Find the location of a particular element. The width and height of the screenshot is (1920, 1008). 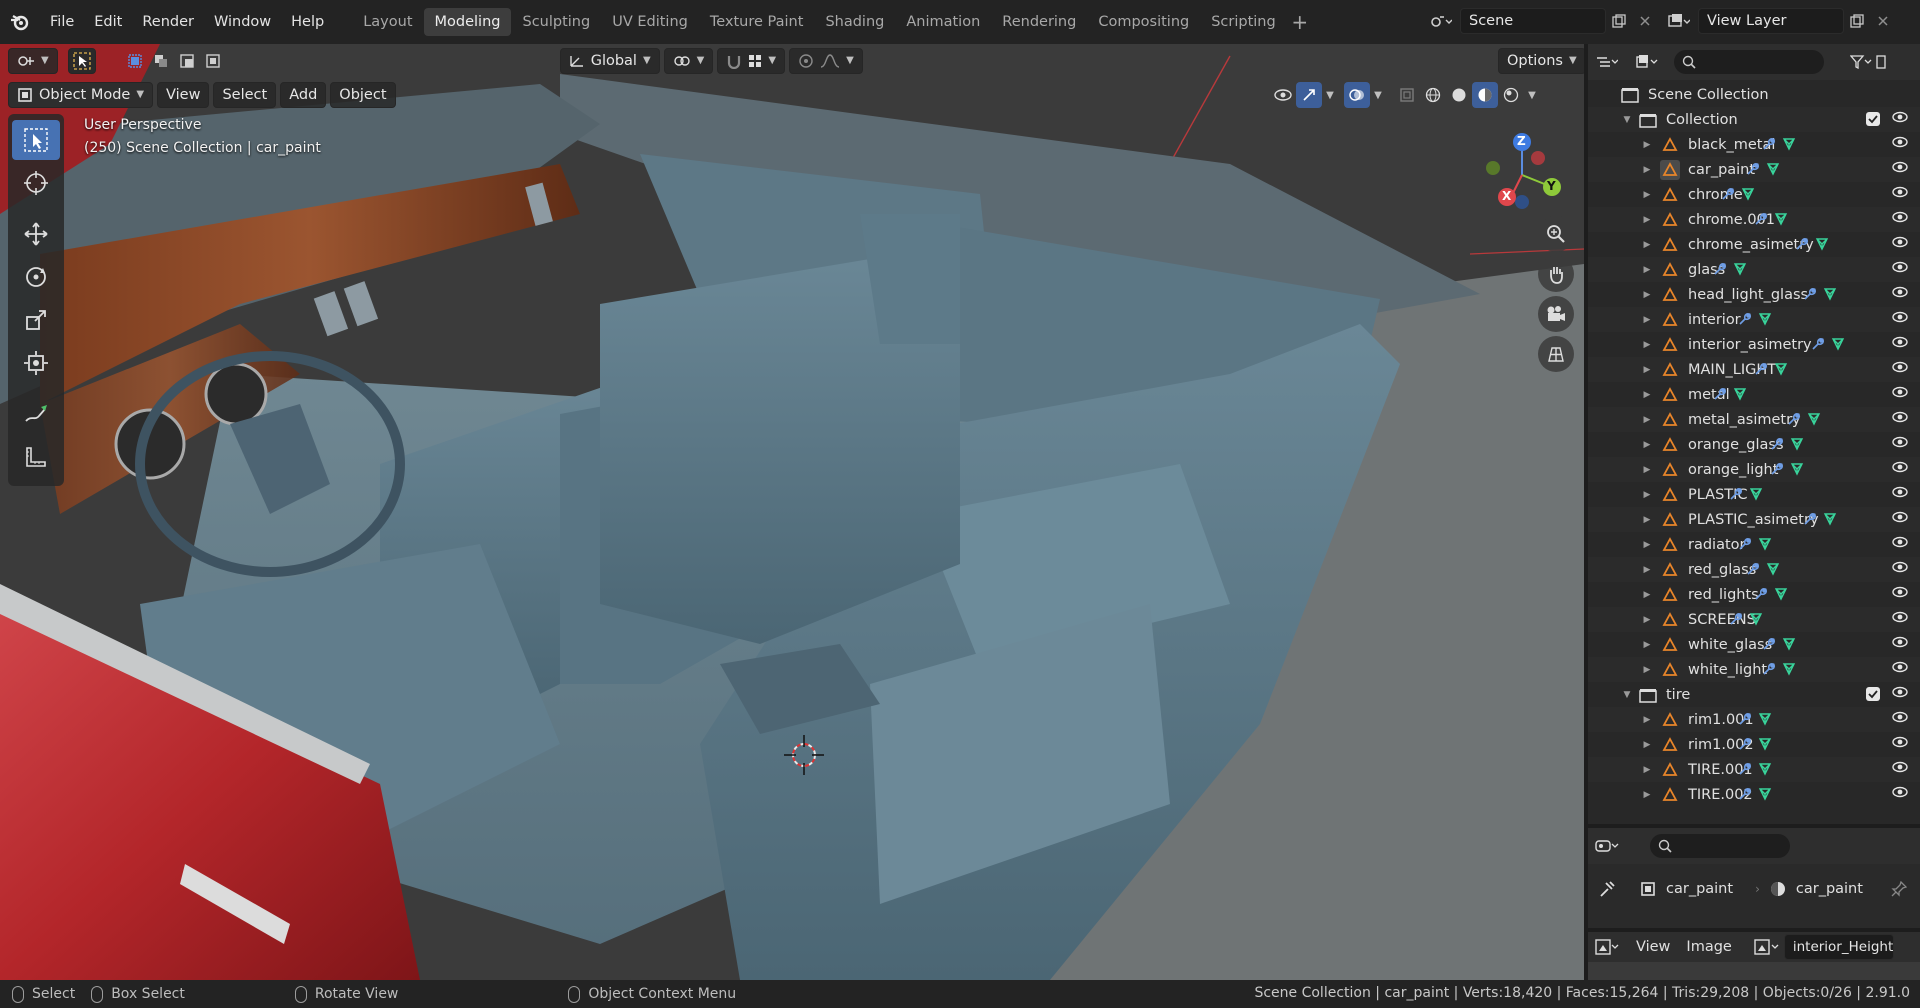

object-mode-dropdown: Object Mode ▼ is located at coordinates (81, 95).